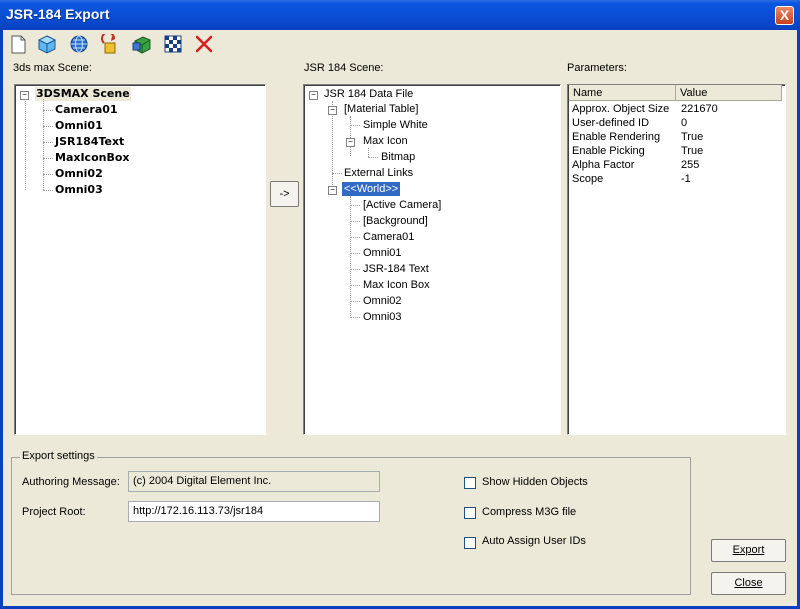  I want to click on cube-icon, so click(47, 44).